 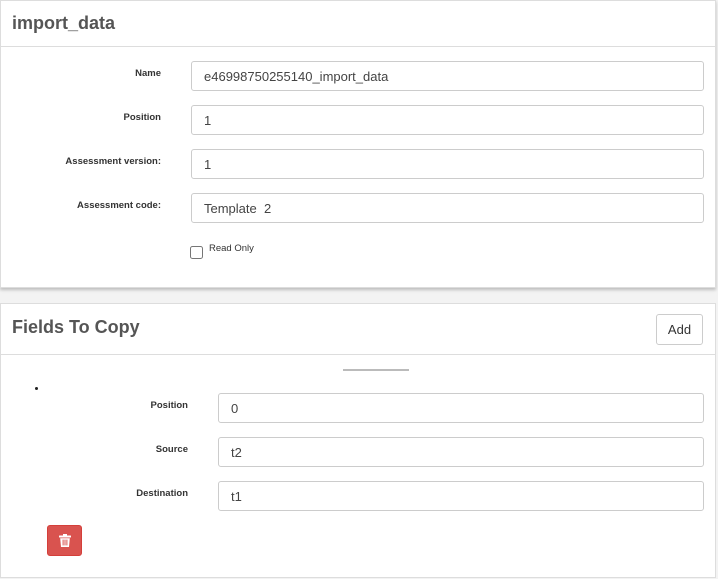 I want to click on import-data-title: import_data, so click(x=64, y=23).